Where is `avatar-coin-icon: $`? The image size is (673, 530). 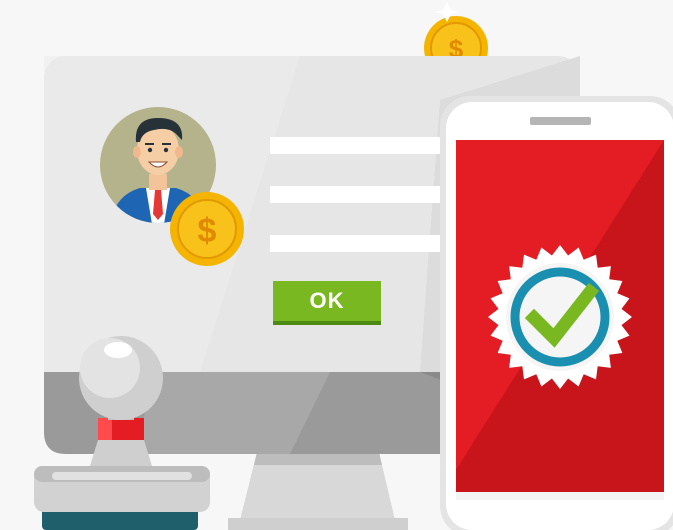 avatar-coin-icon: $ is located at coordinates (207, 229).